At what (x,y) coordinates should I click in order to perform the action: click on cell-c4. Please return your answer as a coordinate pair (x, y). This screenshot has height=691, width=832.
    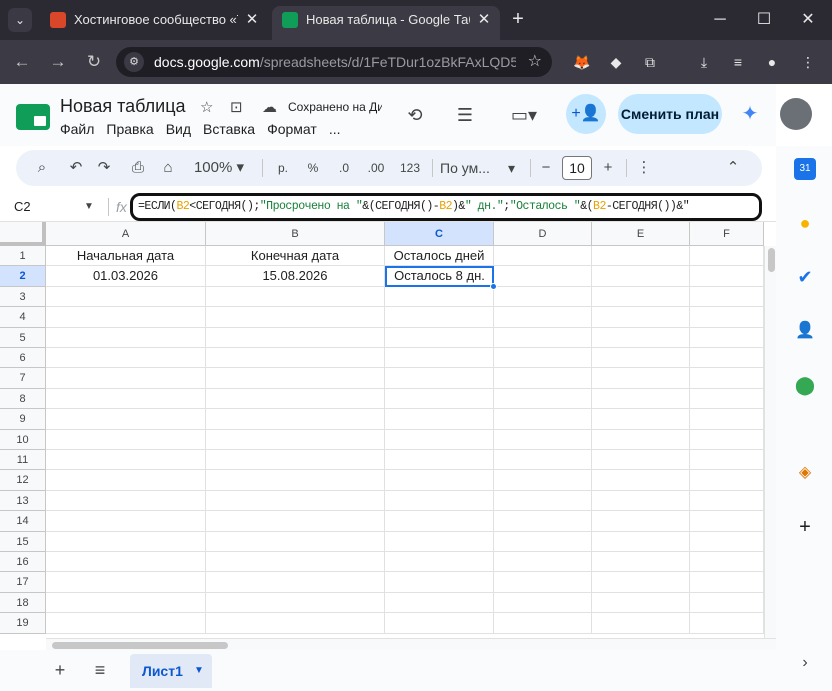
    Looking at the image, I should click on (439, 317).